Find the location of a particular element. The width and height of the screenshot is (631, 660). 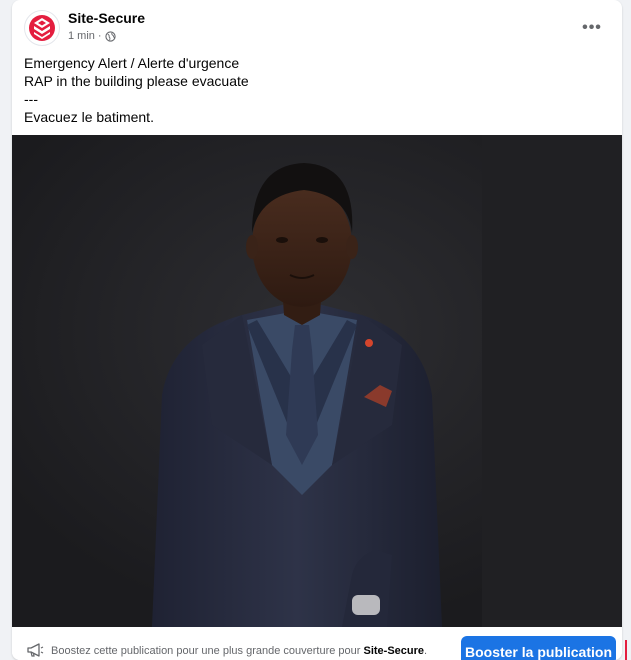

more-options-button: ••• is located at coordinates (592, 28).